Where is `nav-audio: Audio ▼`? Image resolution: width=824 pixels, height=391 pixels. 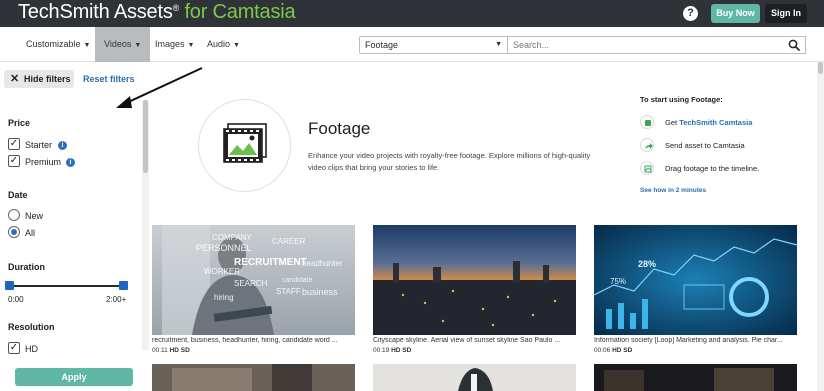 nav-audio: Audio ▼ is located at coordinates (223, 44).